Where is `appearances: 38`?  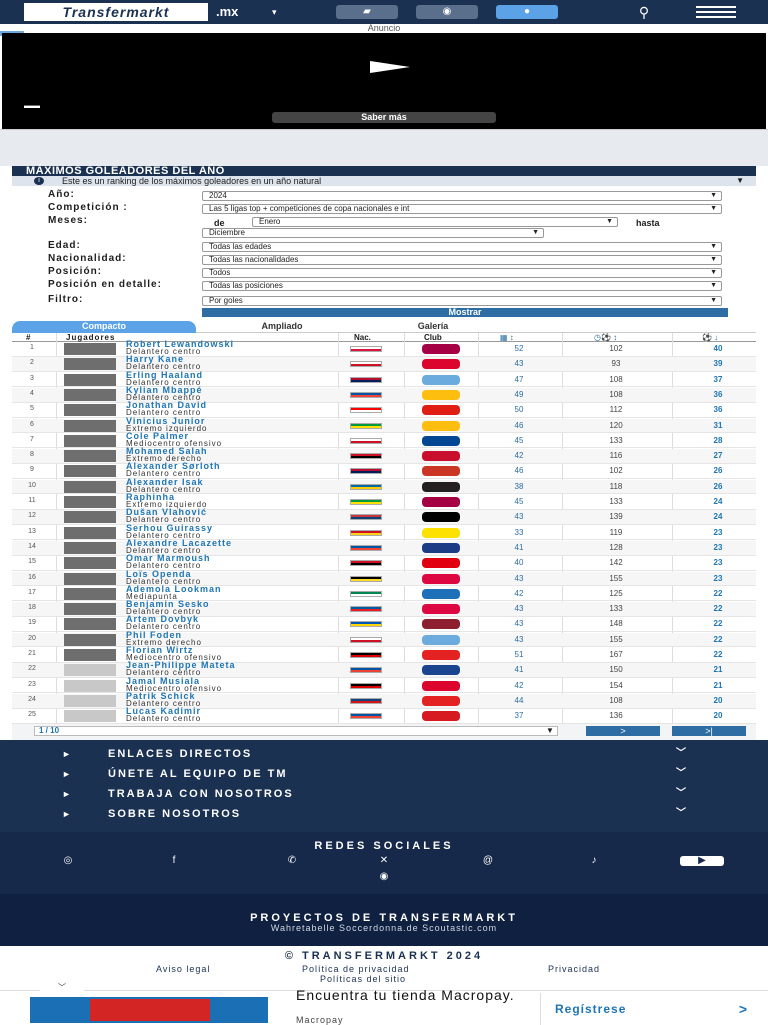 appearances: 38 is located at coordinates (519, 486).